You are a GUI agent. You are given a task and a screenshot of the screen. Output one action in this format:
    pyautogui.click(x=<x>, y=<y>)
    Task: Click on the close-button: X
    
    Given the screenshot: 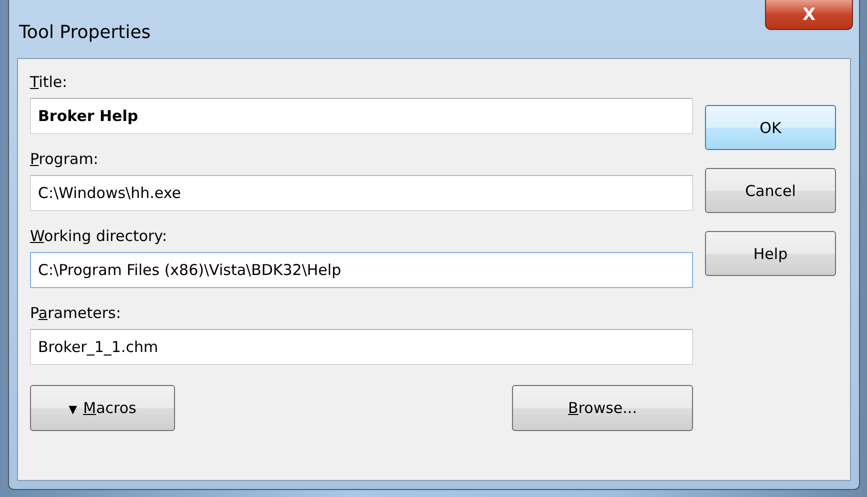 What is the action you would take?
    pyautogui.click(x=809, y=15)
    